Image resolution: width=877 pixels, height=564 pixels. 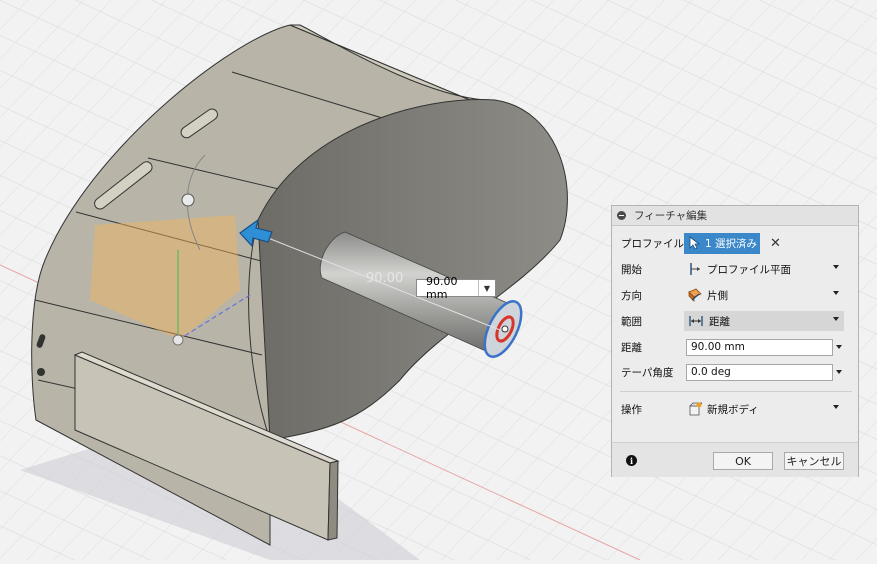 What do you see at coordinates (178, 340) in the screenshot?
I see `origin-point` at bounding box center [178, 340].